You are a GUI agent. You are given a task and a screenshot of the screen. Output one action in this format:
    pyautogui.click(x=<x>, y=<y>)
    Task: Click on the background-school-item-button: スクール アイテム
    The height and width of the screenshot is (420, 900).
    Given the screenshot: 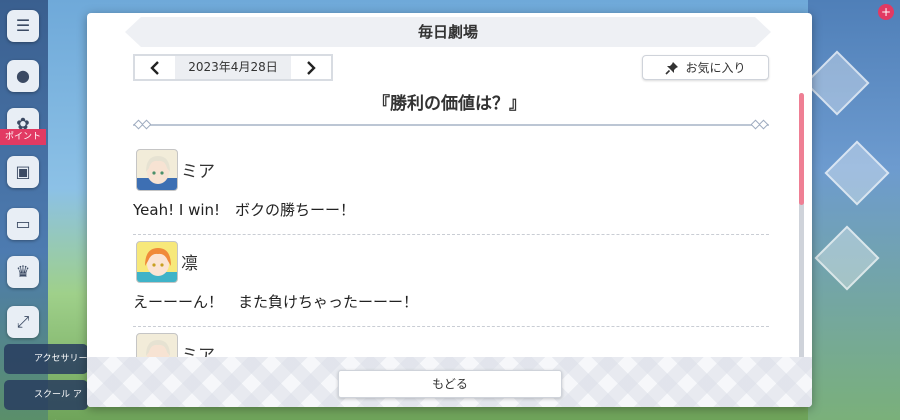 What is the action you would take?
    pyautogui.click(x=46, y=395)
    